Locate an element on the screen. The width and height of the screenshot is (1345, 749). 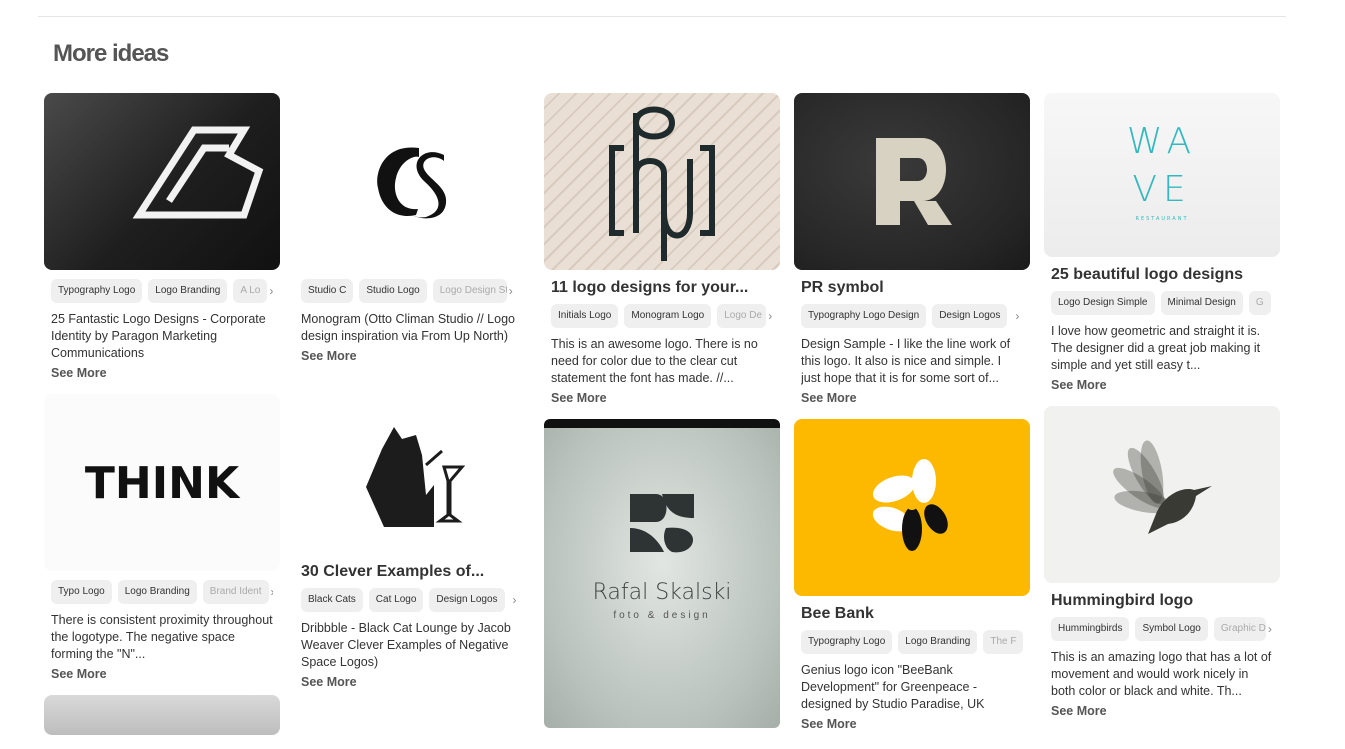
think-logo-text: THINK is located at coordinates (163, 483).